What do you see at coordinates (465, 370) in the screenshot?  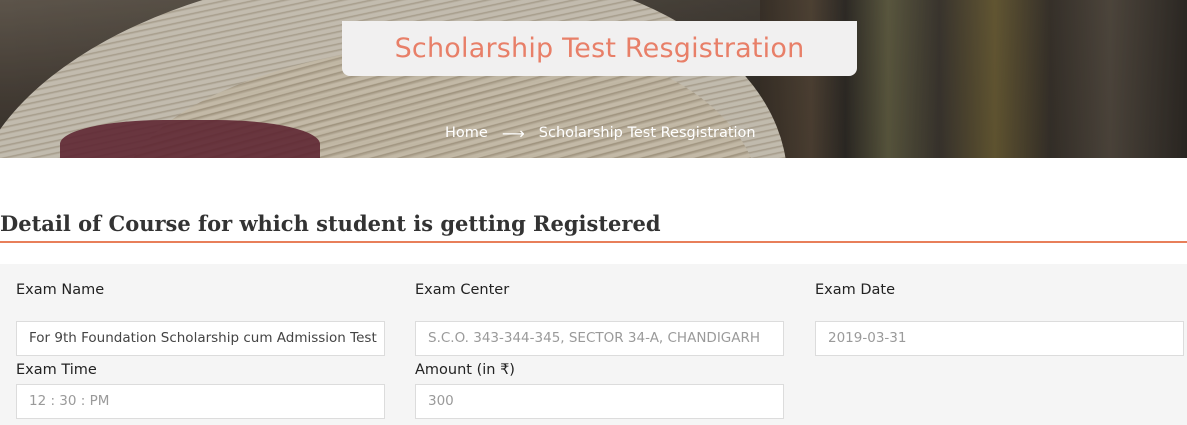 I see `amount-label: Amount (in ₹)` at bounding box center [465, 370].